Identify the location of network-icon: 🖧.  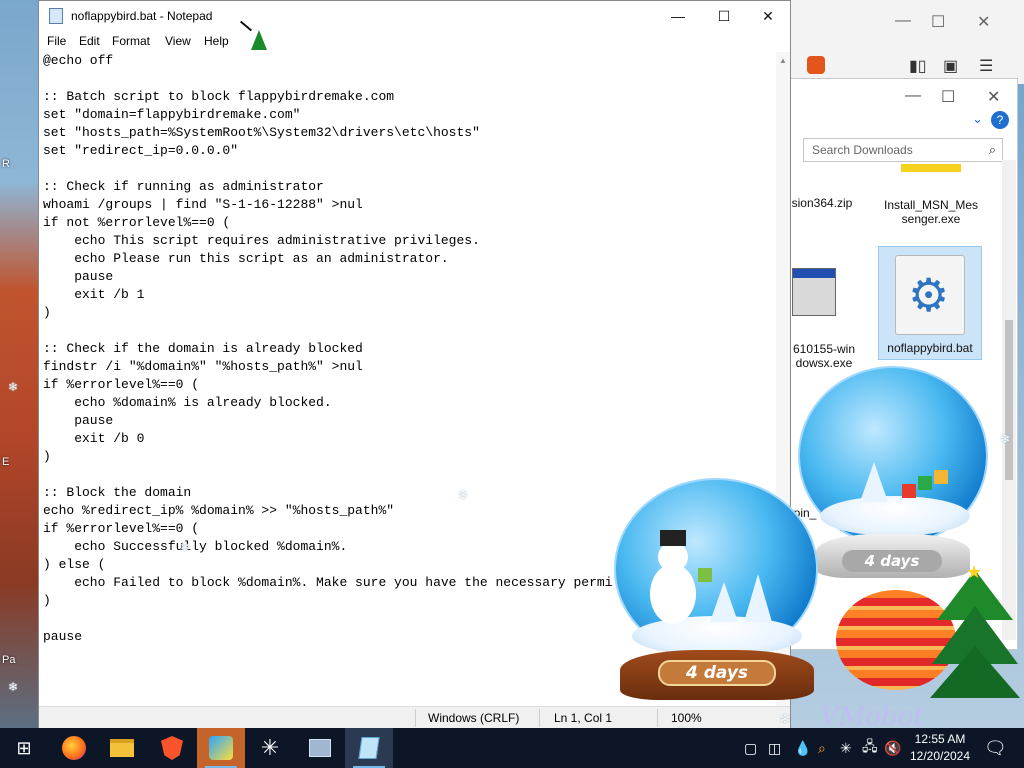
(870, 748).